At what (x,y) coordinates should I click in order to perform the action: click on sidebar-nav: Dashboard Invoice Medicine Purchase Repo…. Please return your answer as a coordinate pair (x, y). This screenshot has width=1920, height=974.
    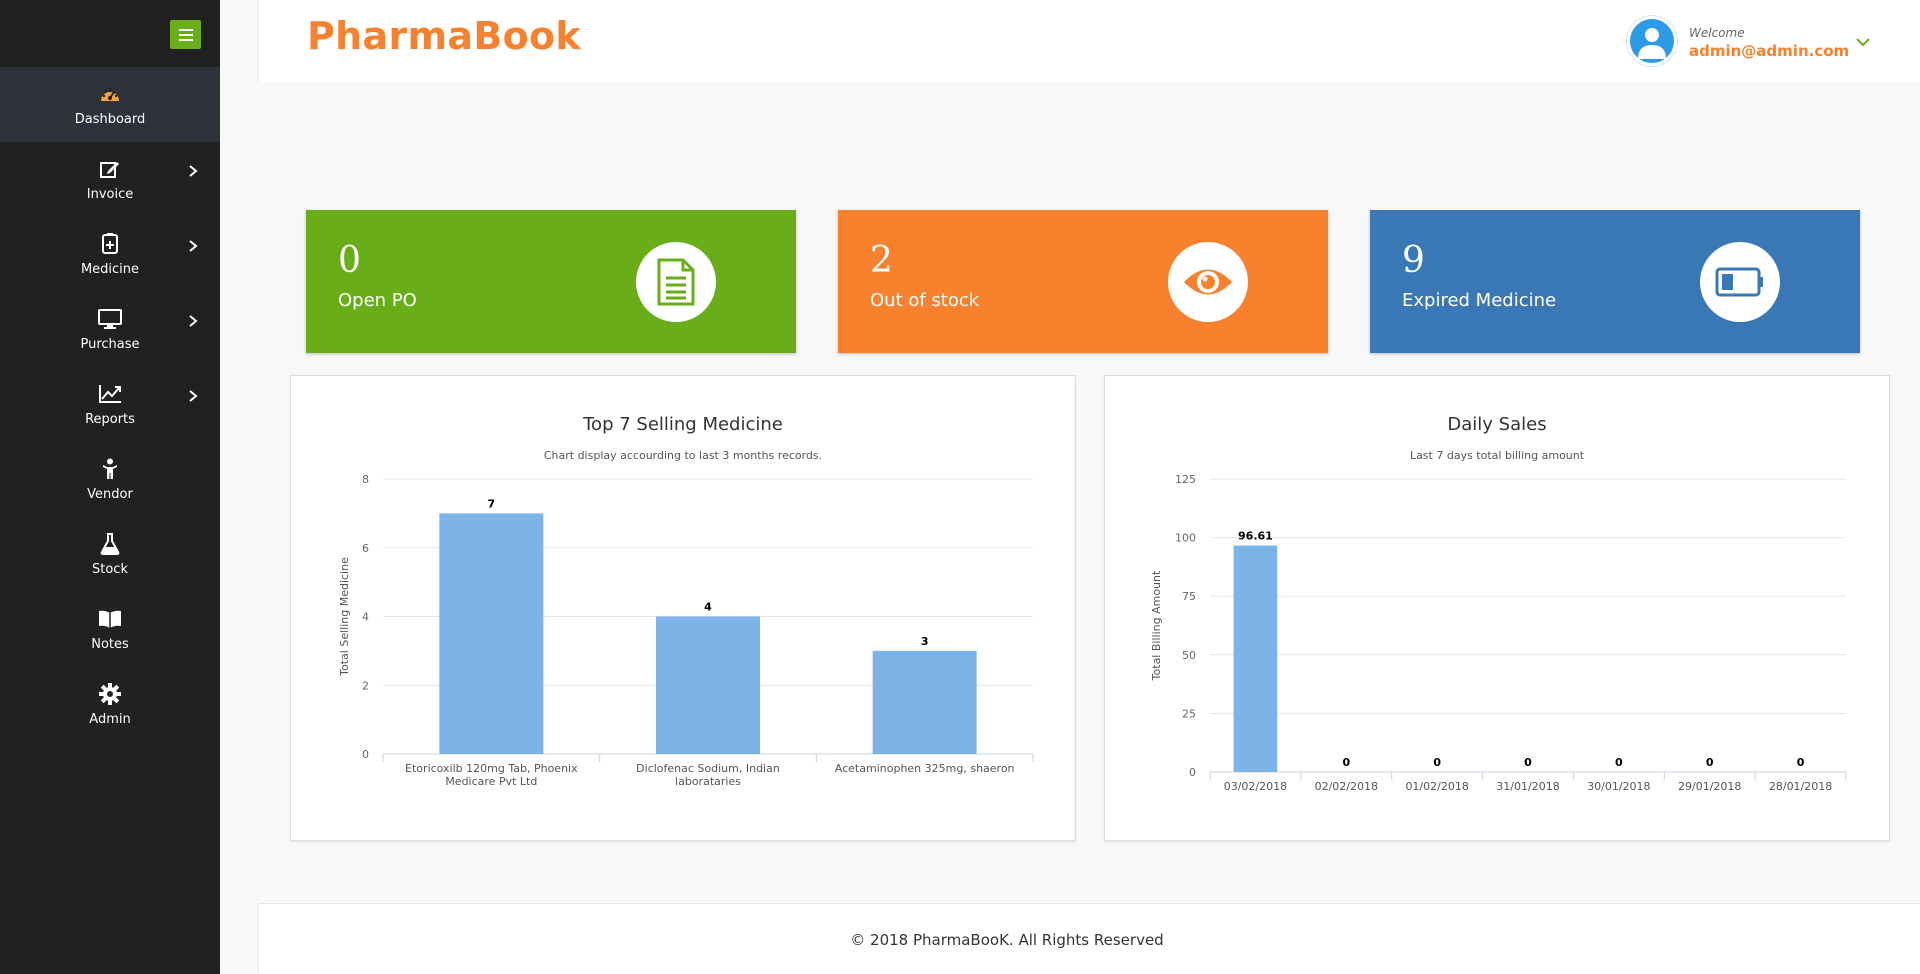
    Looking at the image, I should click on (110, 404).